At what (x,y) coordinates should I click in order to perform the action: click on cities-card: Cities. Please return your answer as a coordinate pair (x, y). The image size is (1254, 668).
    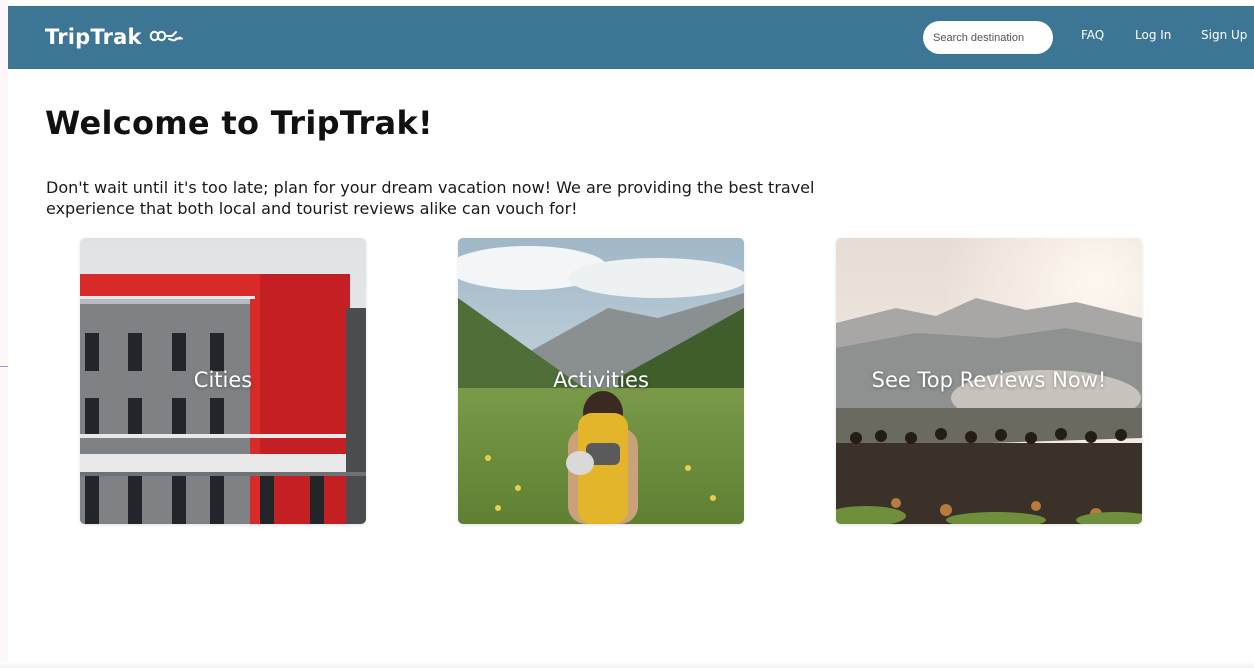
    Looking at the image, I should click on (223, 381).